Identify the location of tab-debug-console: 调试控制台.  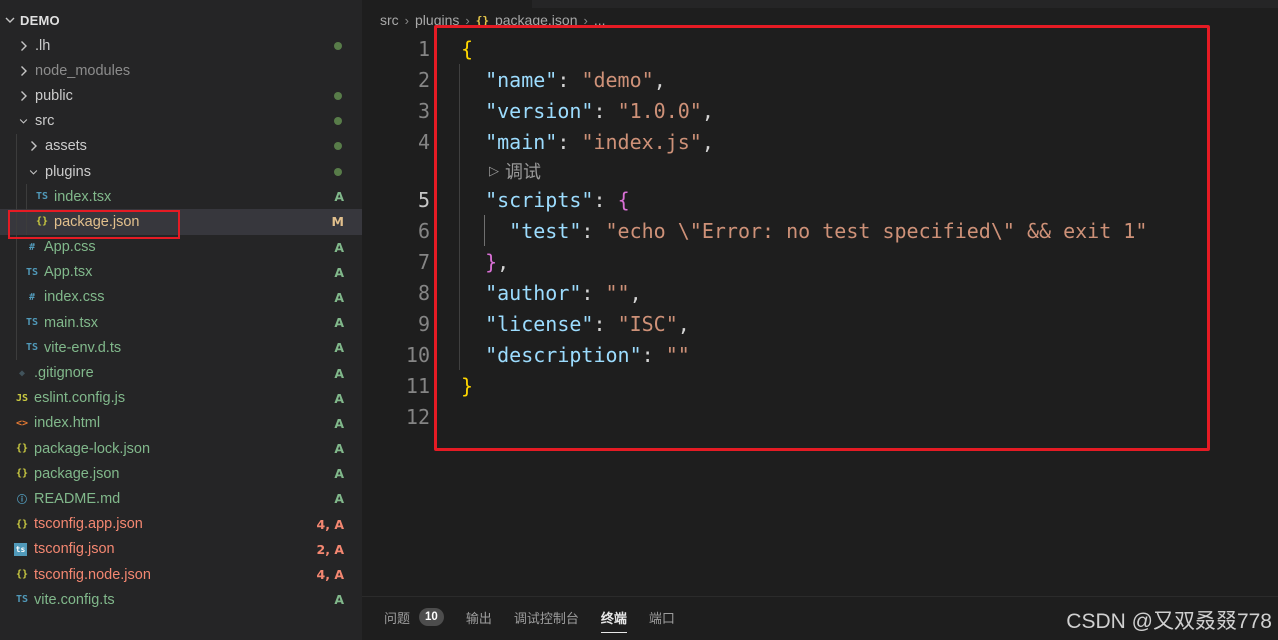
(546, 617).